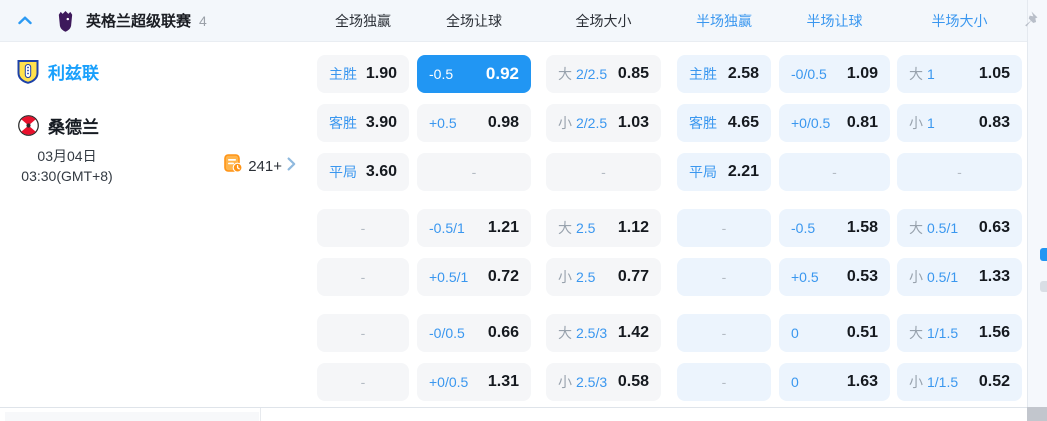 The width and height of the screenshot is (1047, 421). What do you see at coordinates (666, 333) in the screenshot?
I see `odds-row: - -0/0.5 0.66 大 2.5/3 1.42-0 0.51 大 1/1.5 1.56` at bounding box center [666, 333].